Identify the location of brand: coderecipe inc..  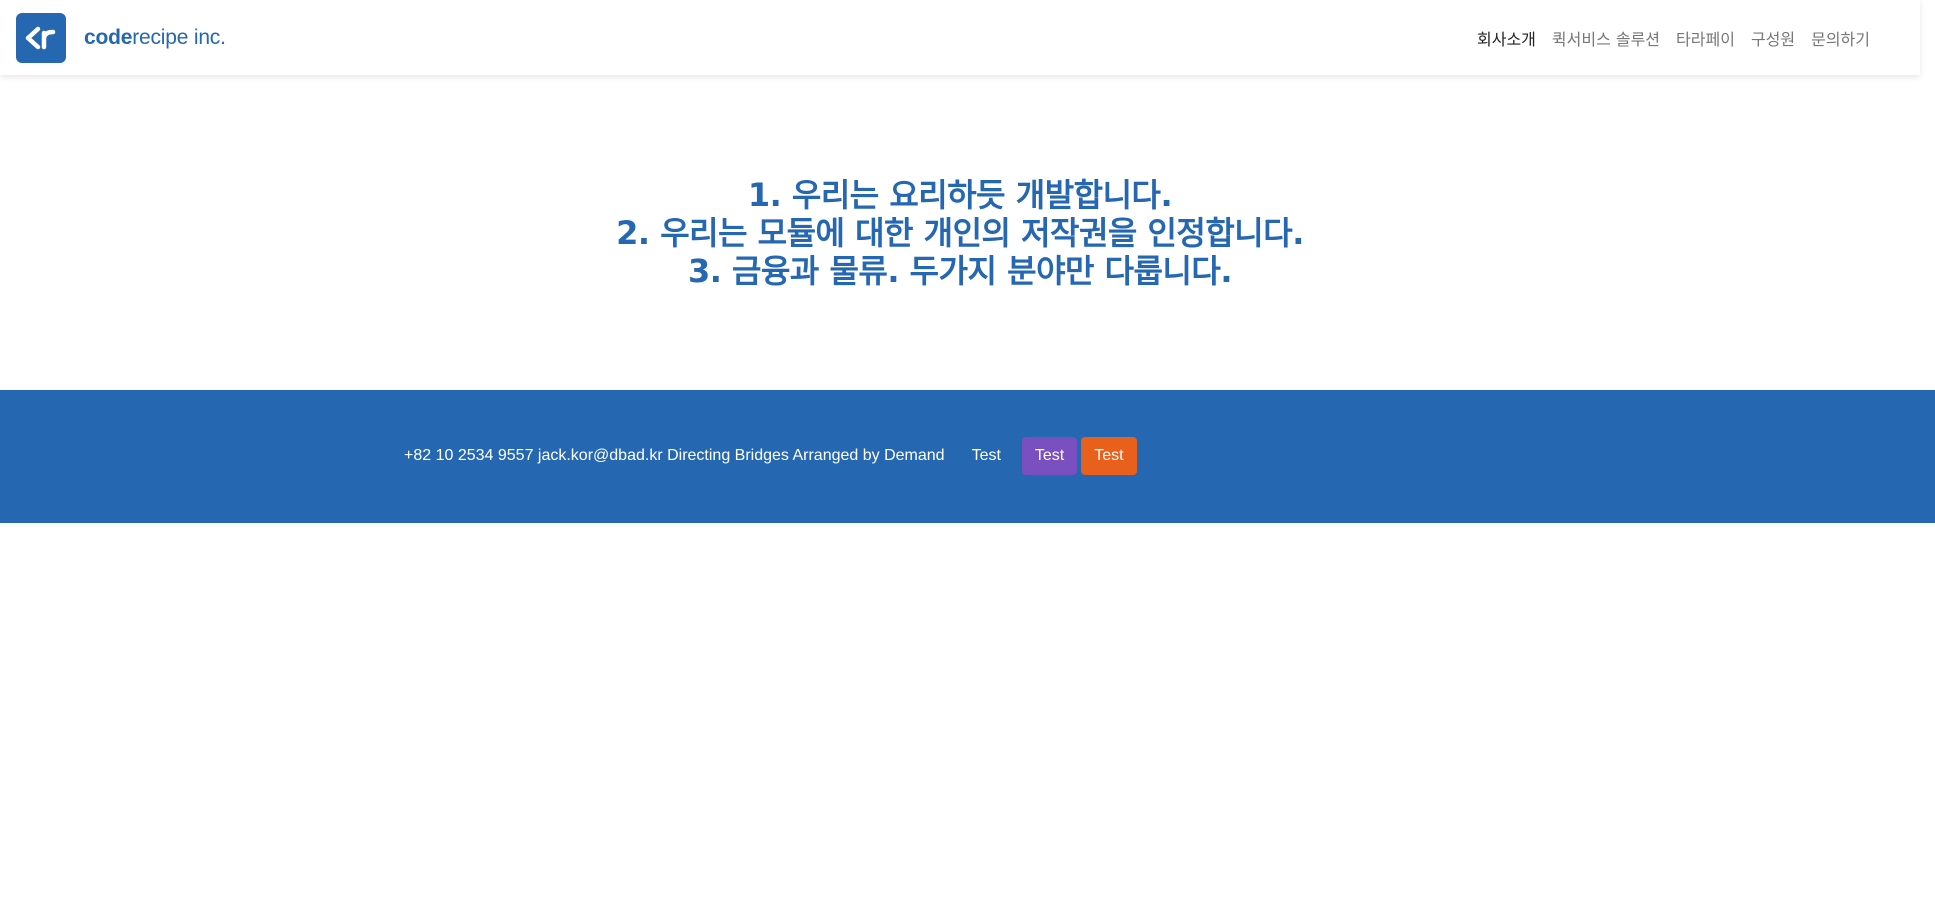
(121, 38).